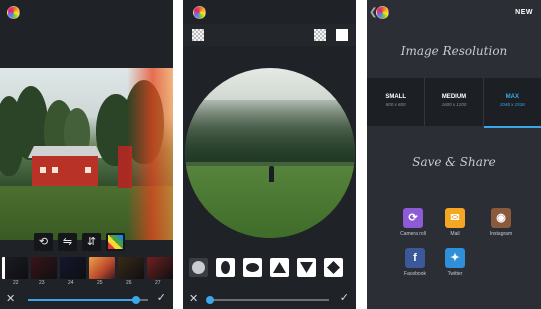 The height and width of the screenshot is (309, 541). What do you see at coordinates (501, 234) in the screenshot?
I see `share-label: Instagram` at bounding box center [501, 234].